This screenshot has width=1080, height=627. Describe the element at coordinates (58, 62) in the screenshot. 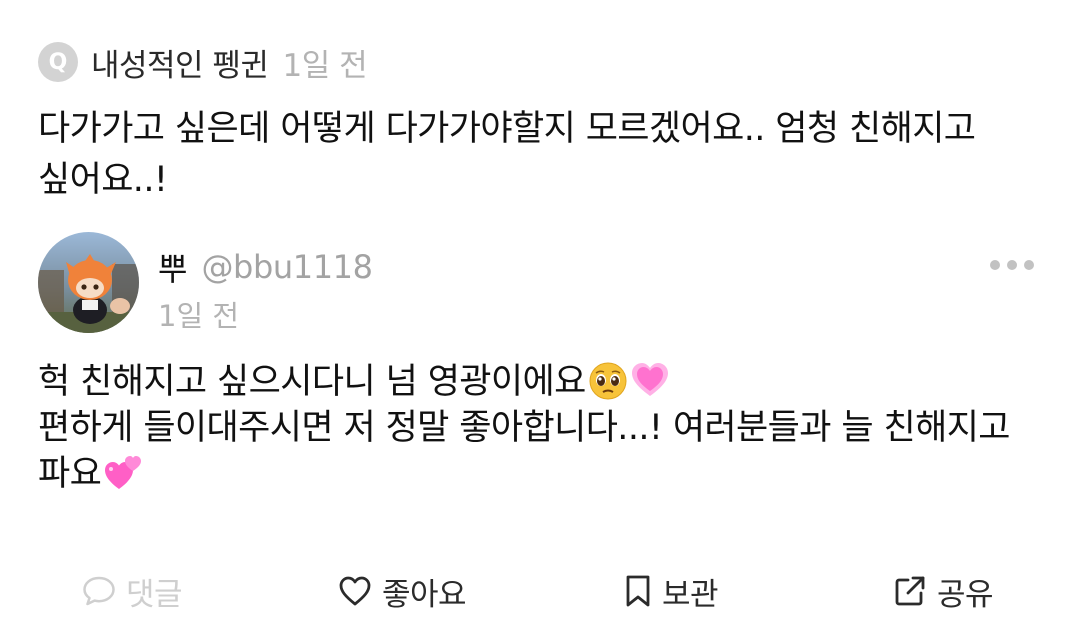

I see `q-badge-icon: Q` at that location.